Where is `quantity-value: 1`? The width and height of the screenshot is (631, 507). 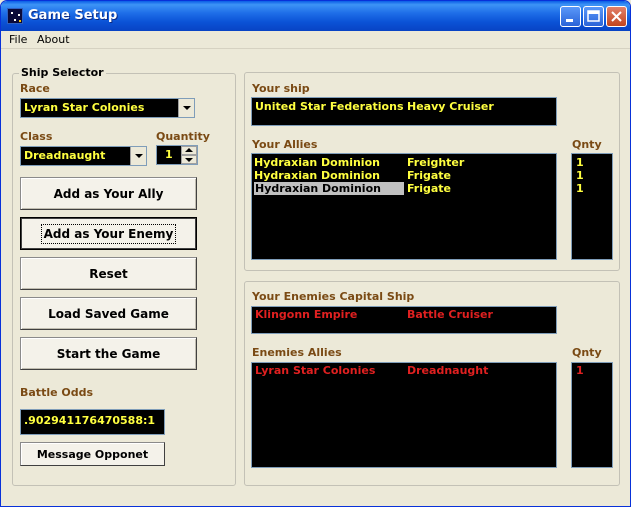 quantity-value: 1 is located at coordinates (169, 154).